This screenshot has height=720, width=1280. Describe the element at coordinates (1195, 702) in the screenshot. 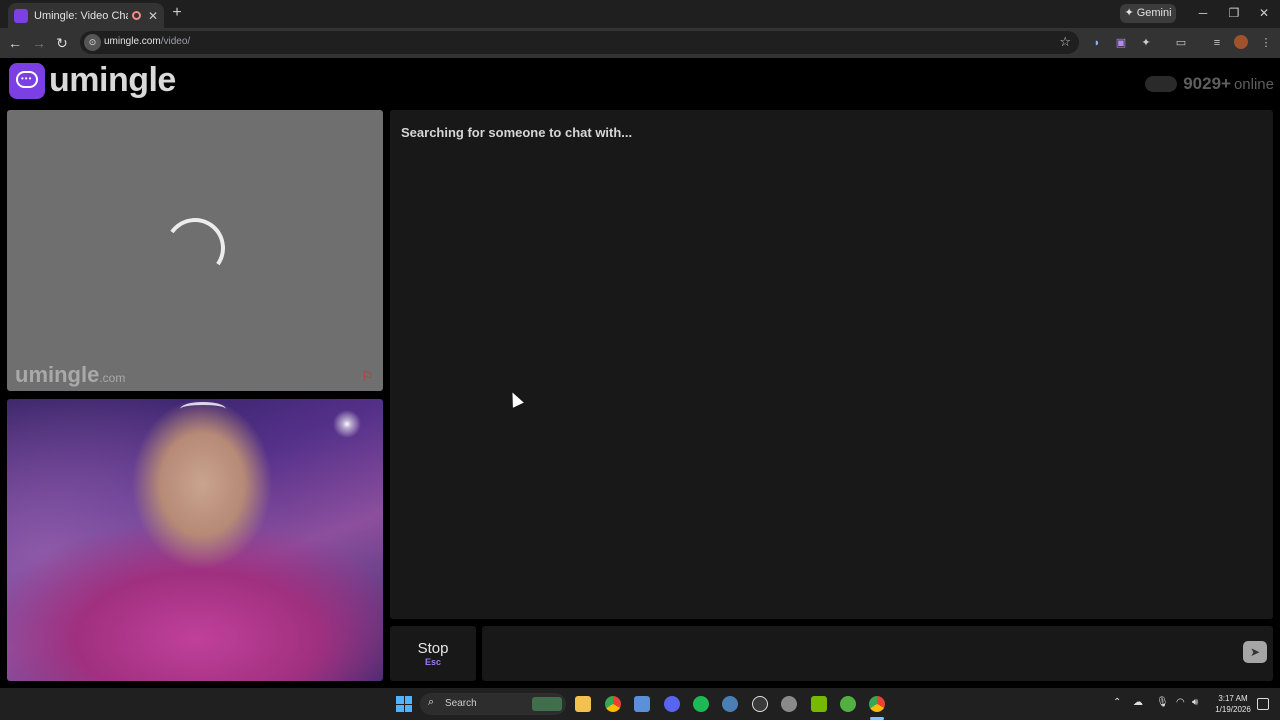

I see `volume-icon: 🔊︎` at that location.